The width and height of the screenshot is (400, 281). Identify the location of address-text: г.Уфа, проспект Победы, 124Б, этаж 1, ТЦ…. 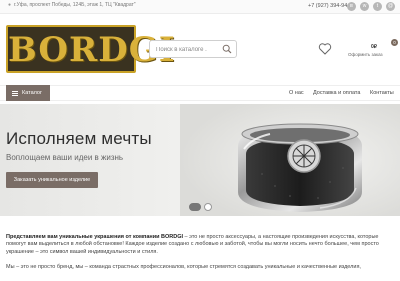
(75, 5).